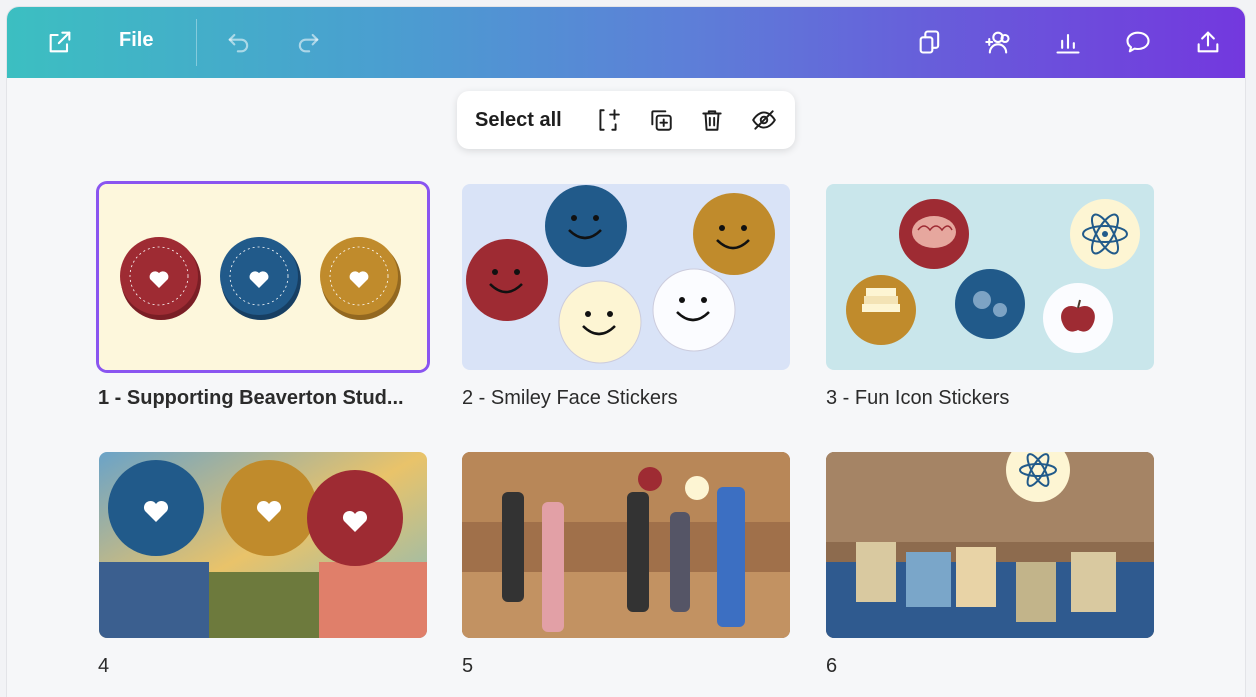  I want to click on sticker-red-icon, so click(355, 518).